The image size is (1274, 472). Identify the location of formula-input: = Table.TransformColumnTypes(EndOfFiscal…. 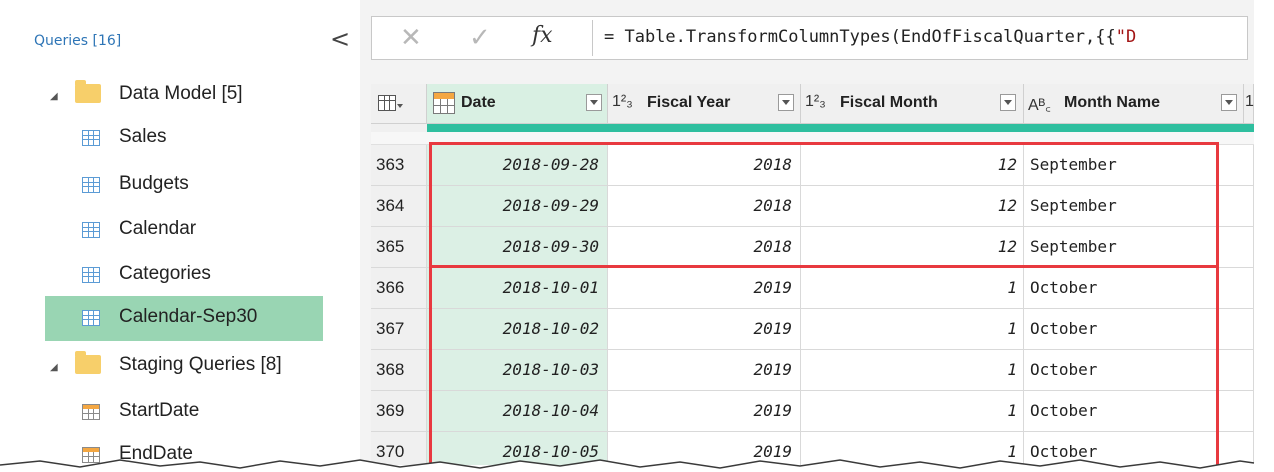
(870, 37).